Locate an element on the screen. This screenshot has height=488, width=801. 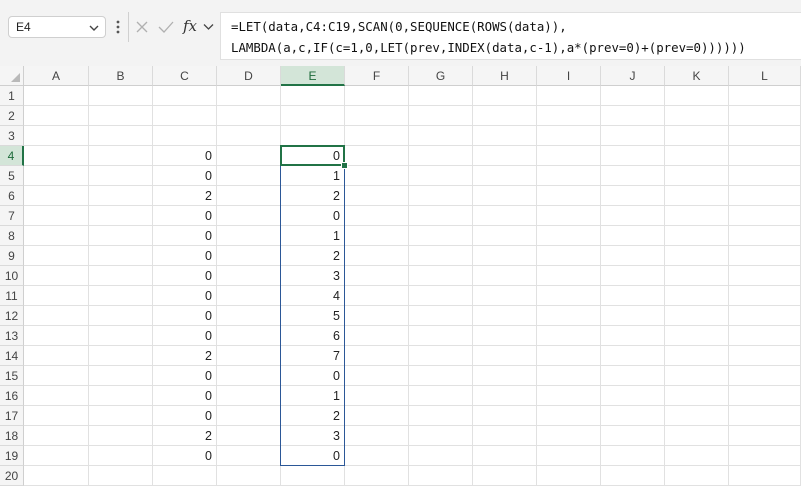
cell-b15 is located at coordinates (121, 376).